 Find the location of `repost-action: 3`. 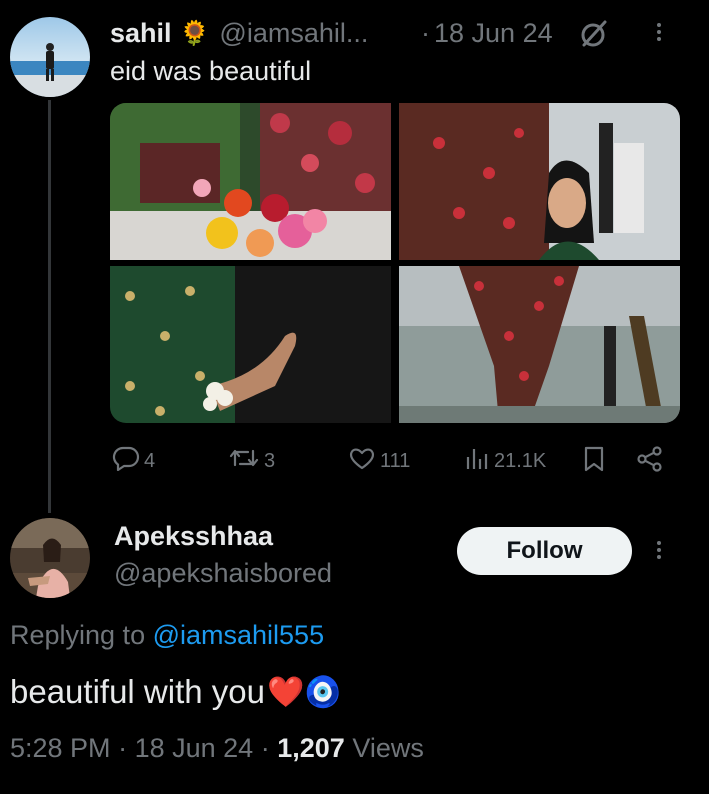

repost-action: 3 is located at coordinates (251, 461).